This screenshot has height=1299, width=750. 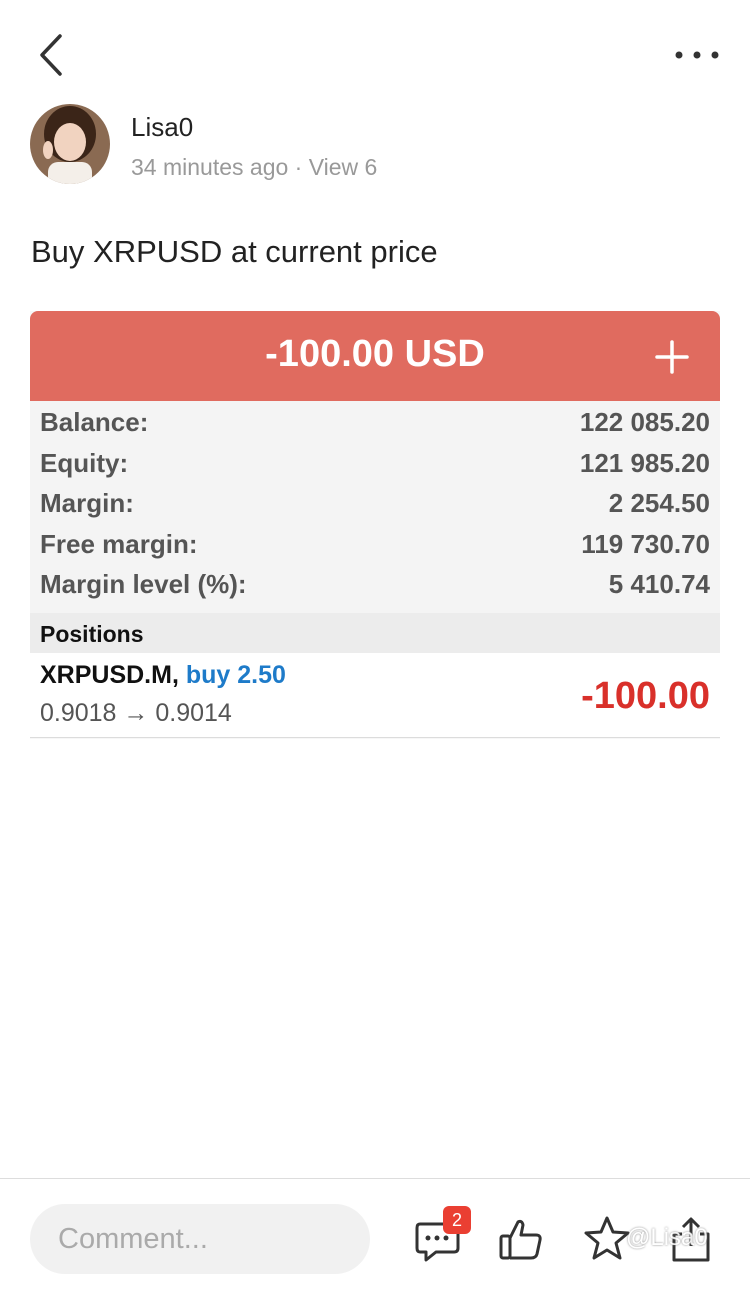 I want to click on star-icon, so click(x=607, y=1238).